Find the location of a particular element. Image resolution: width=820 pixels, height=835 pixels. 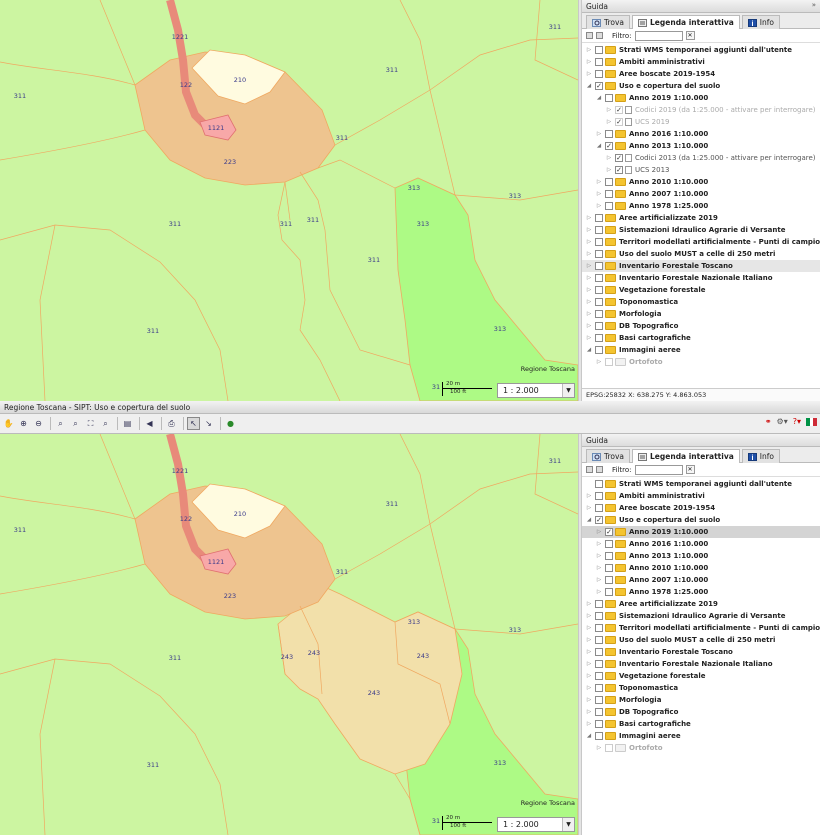

print-icon: ⎙ is located at coordinates (171, 423).